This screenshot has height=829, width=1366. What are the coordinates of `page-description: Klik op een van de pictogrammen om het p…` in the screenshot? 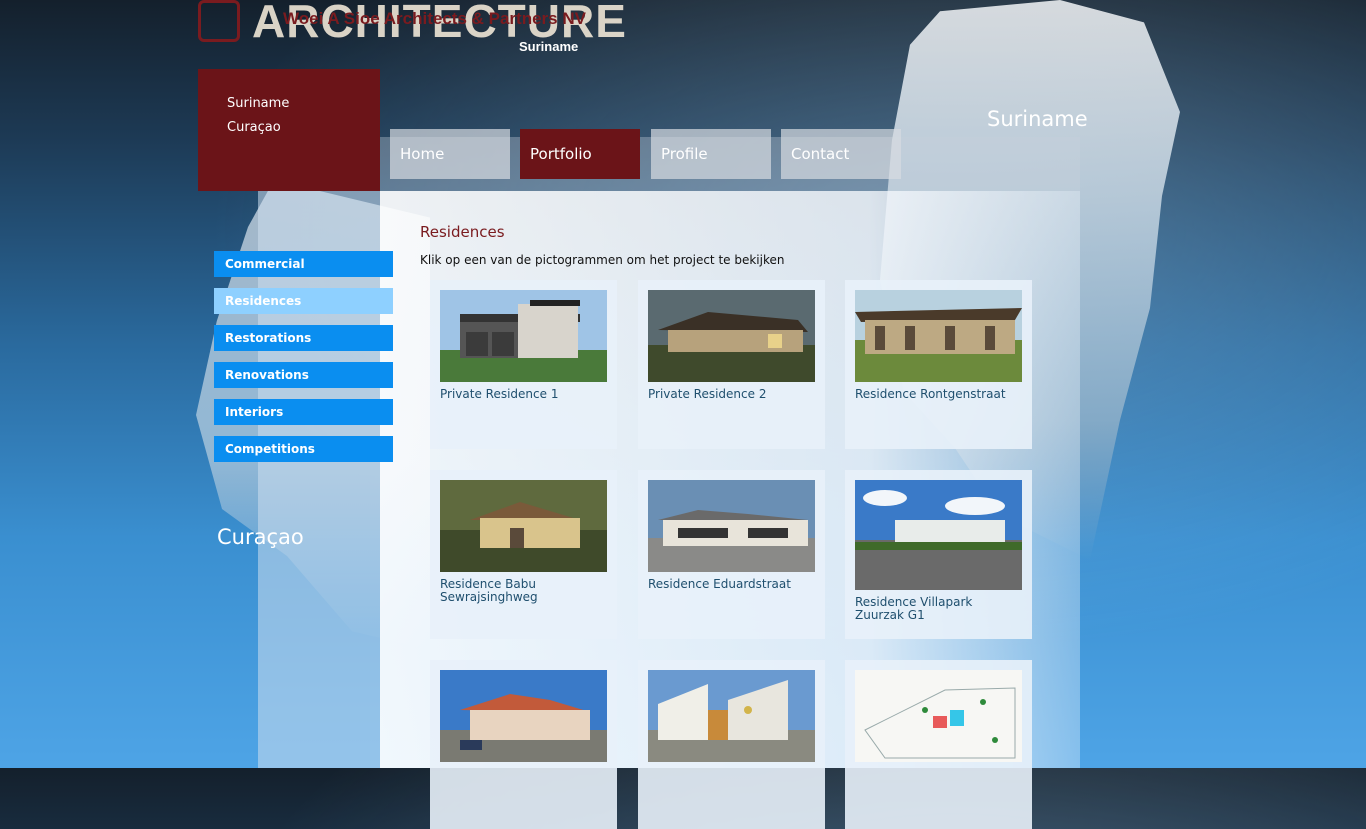 It's located at (602, 260).